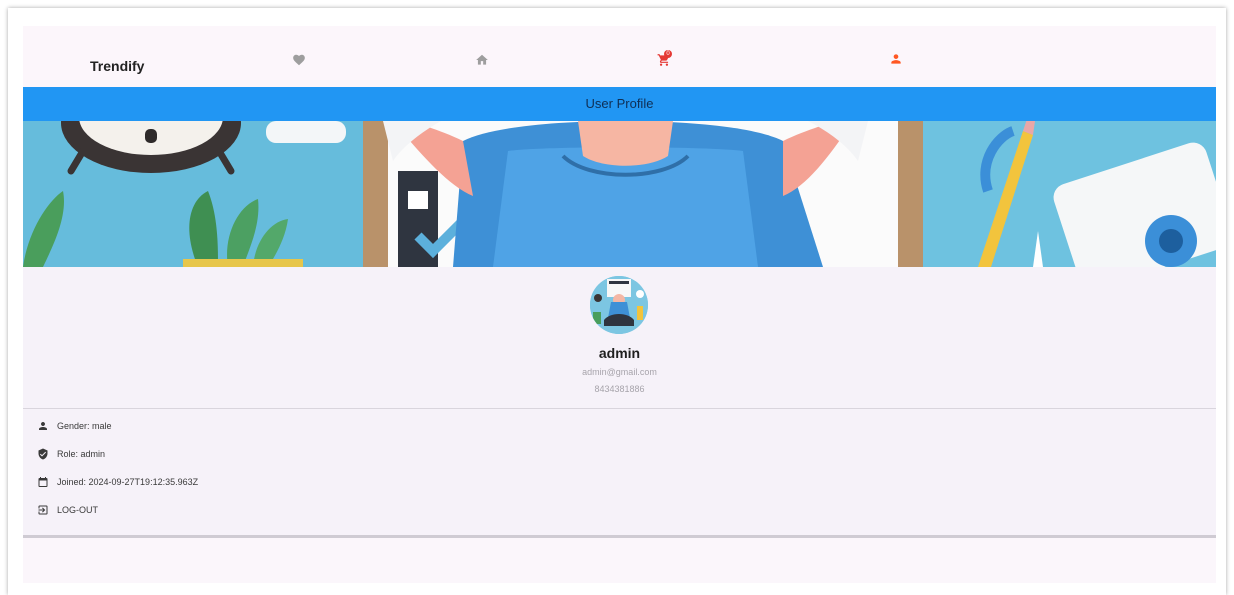  I want to click on avatar, so click(619, 305).